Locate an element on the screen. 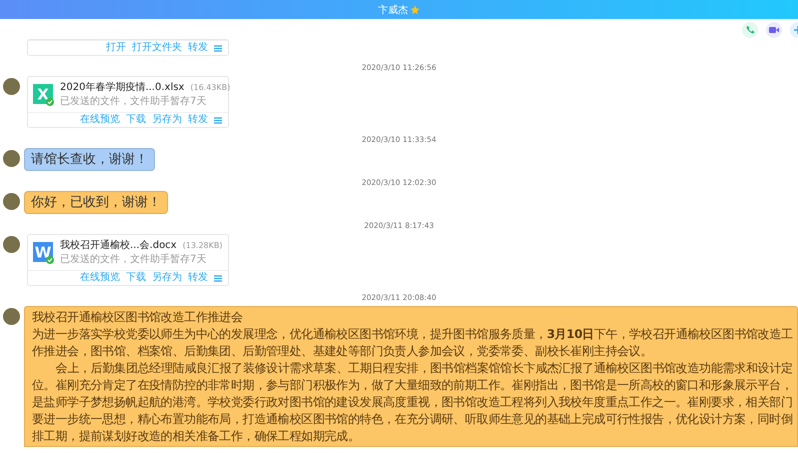  video-camera-icon is located at coordinates (774, 30).